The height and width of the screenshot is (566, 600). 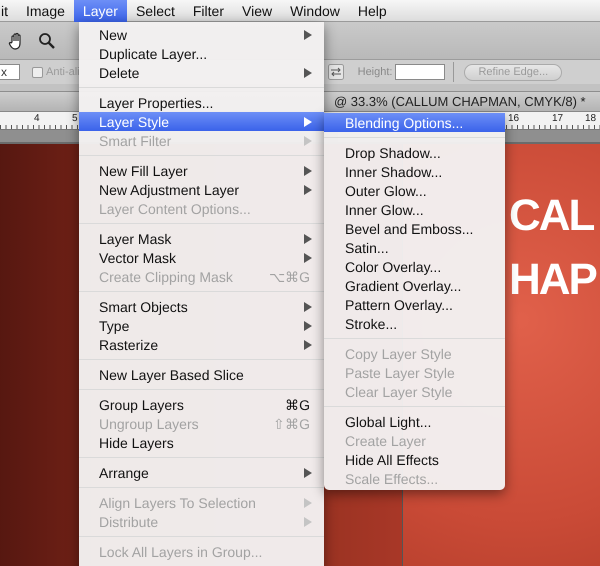 I want to click on canvas-text: CAL, so click(x=551, y=216).